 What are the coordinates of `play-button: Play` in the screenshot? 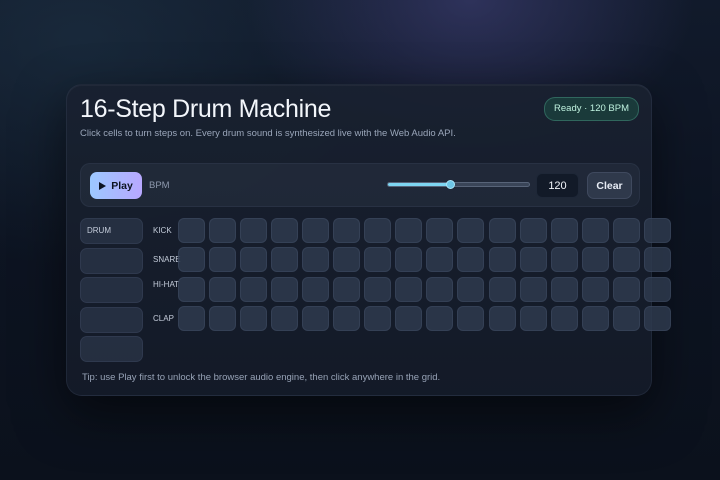 It's located at (116, 185).